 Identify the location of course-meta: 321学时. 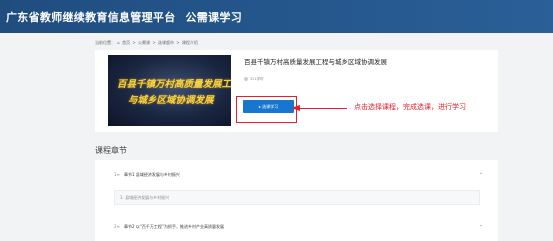
(254, 79).